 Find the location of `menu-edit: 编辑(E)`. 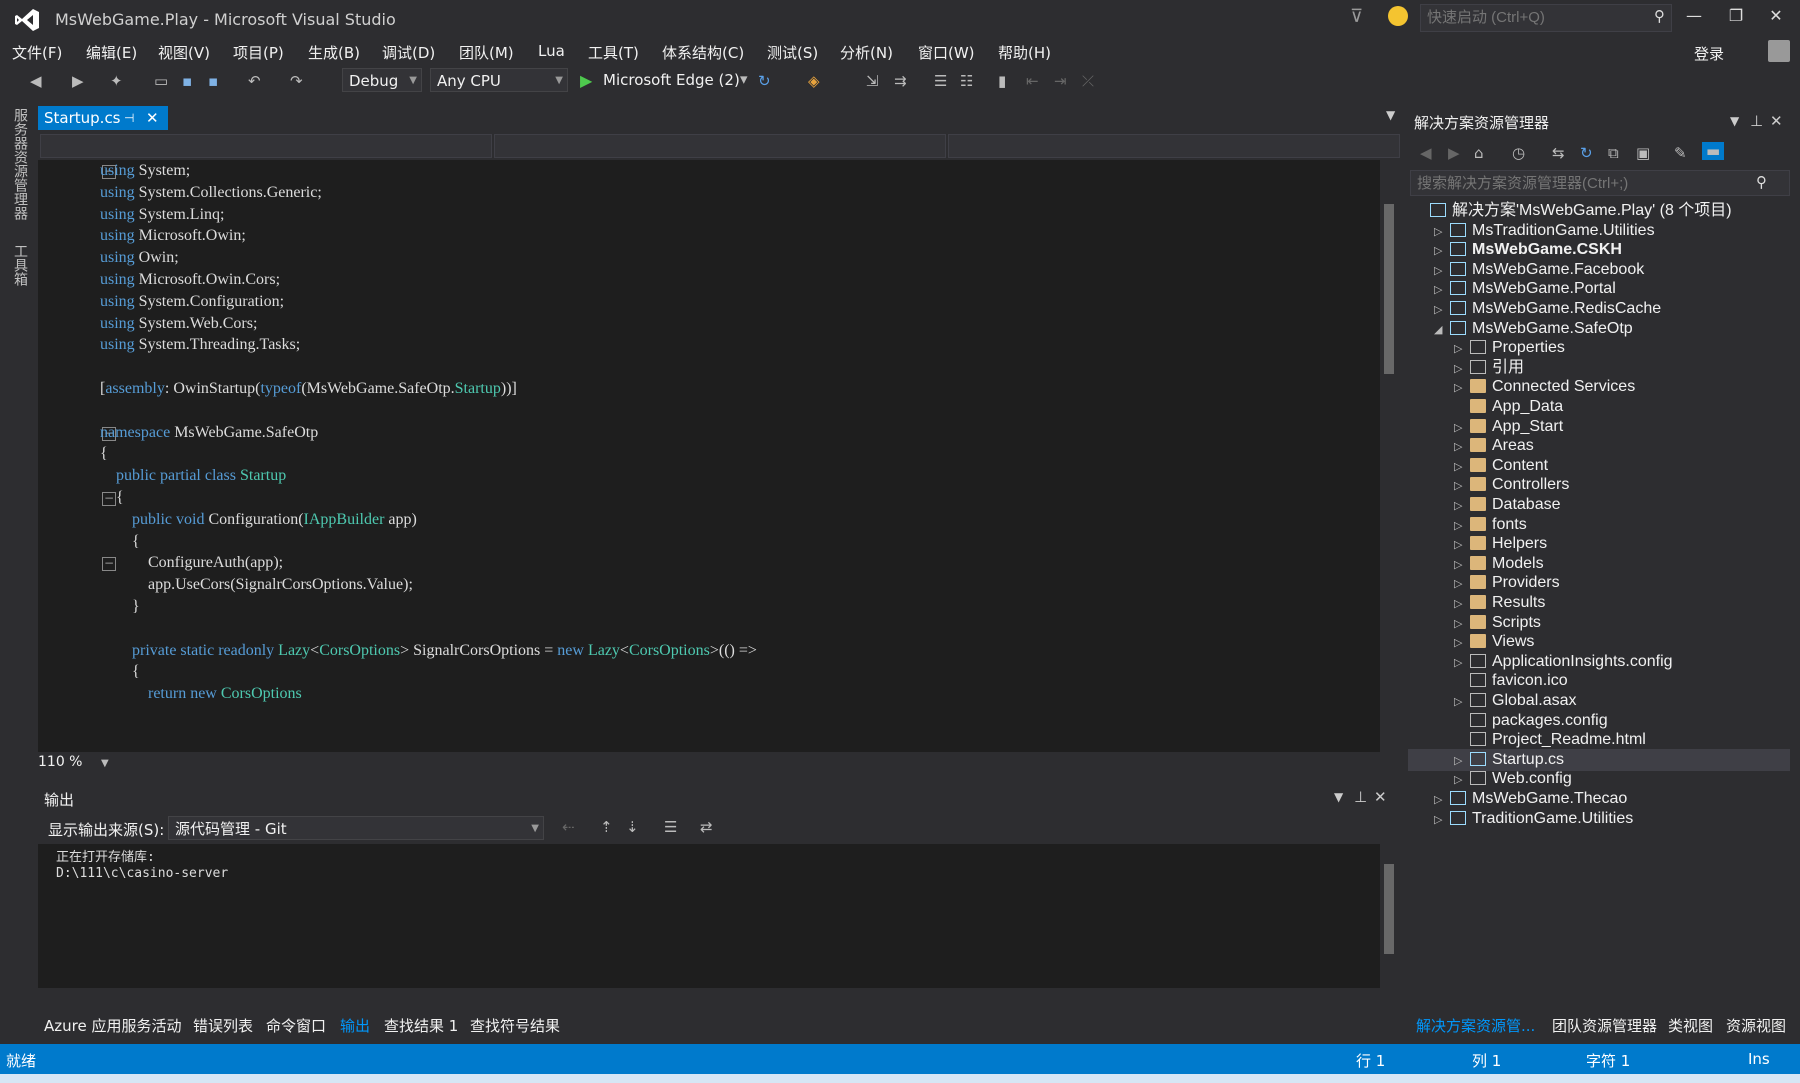

menu-edit: 编辑(E) is located at coordinates (111, 52).